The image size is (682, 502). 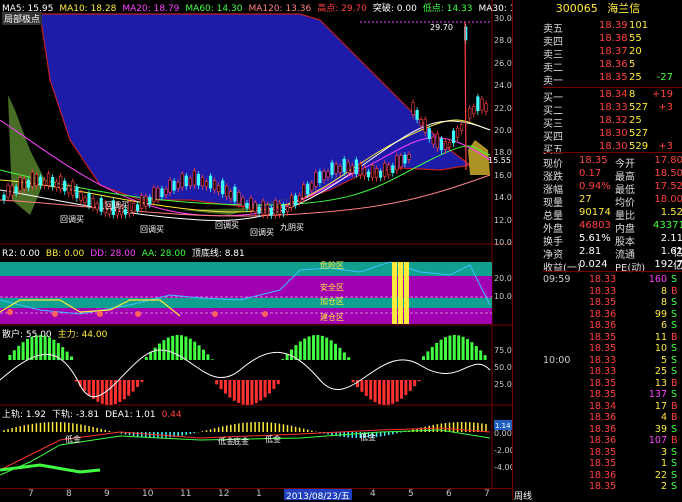 I want to click on subtitle: 局部极点, so click(x=22, y=18).